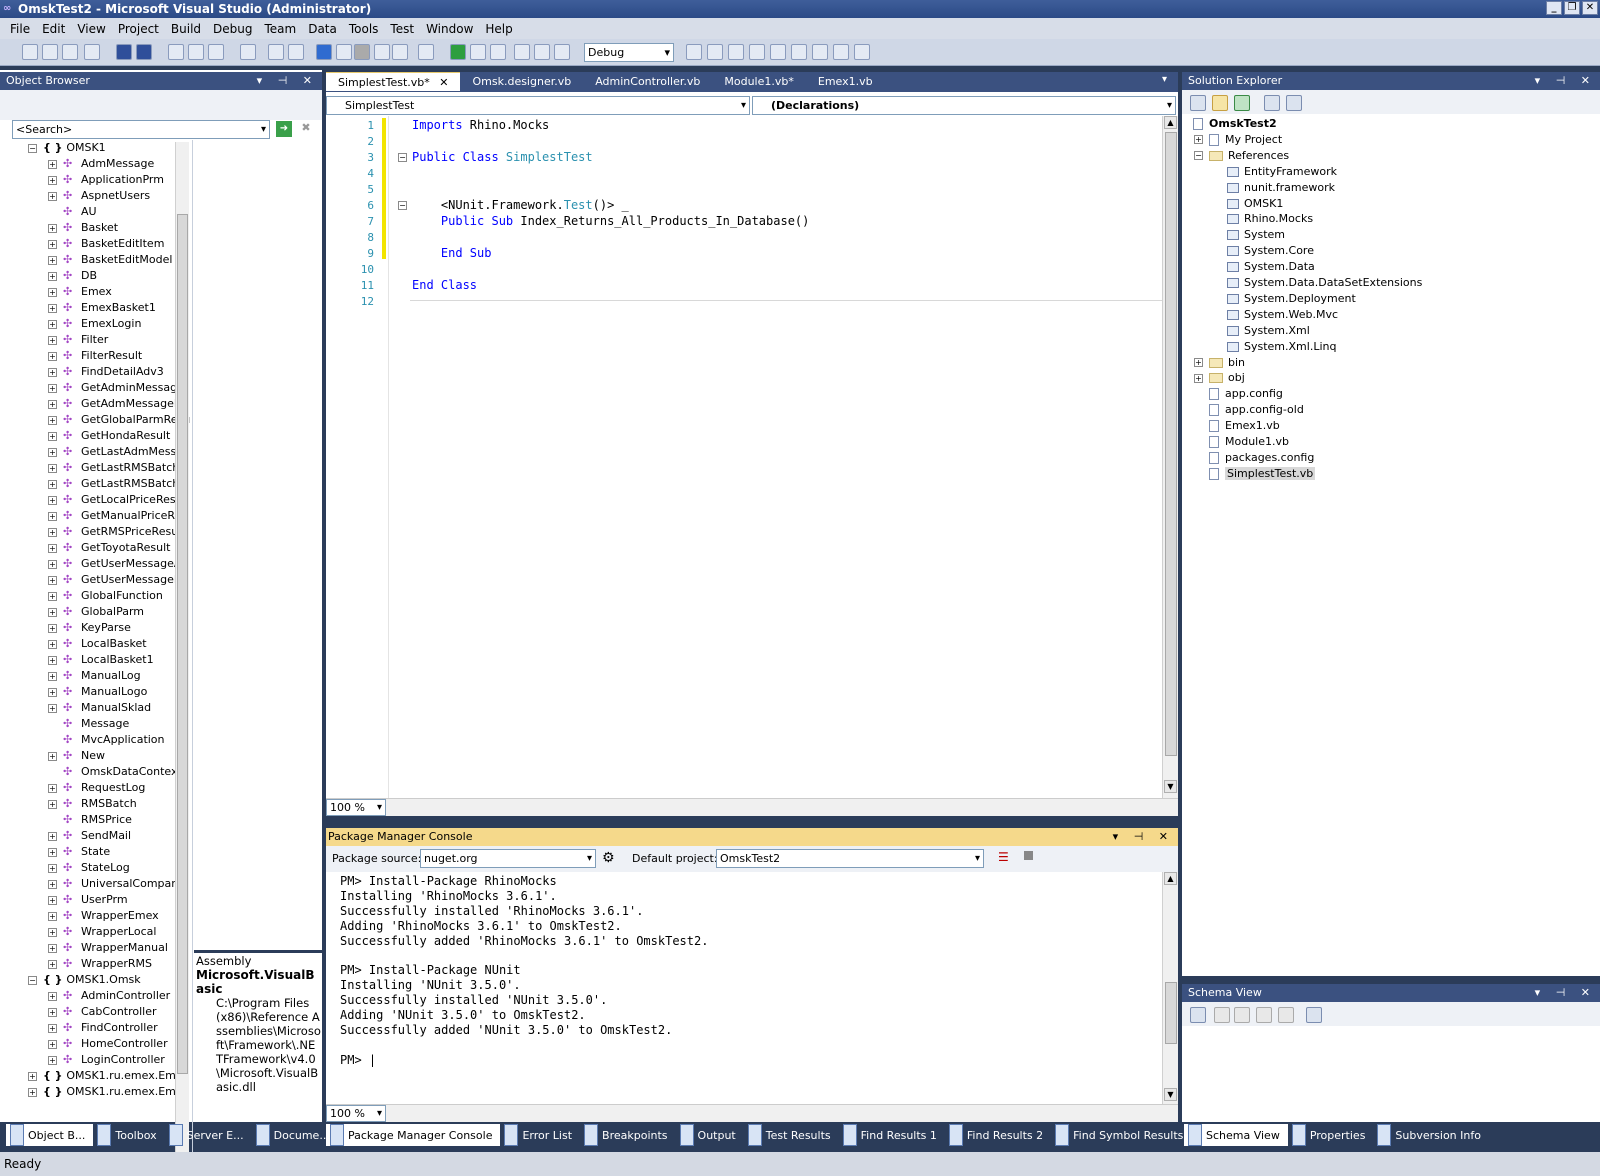 Image resolution: width=1600 pixels, height=1176 pixels. I want to click on options-icon, so click(1314, 1015).